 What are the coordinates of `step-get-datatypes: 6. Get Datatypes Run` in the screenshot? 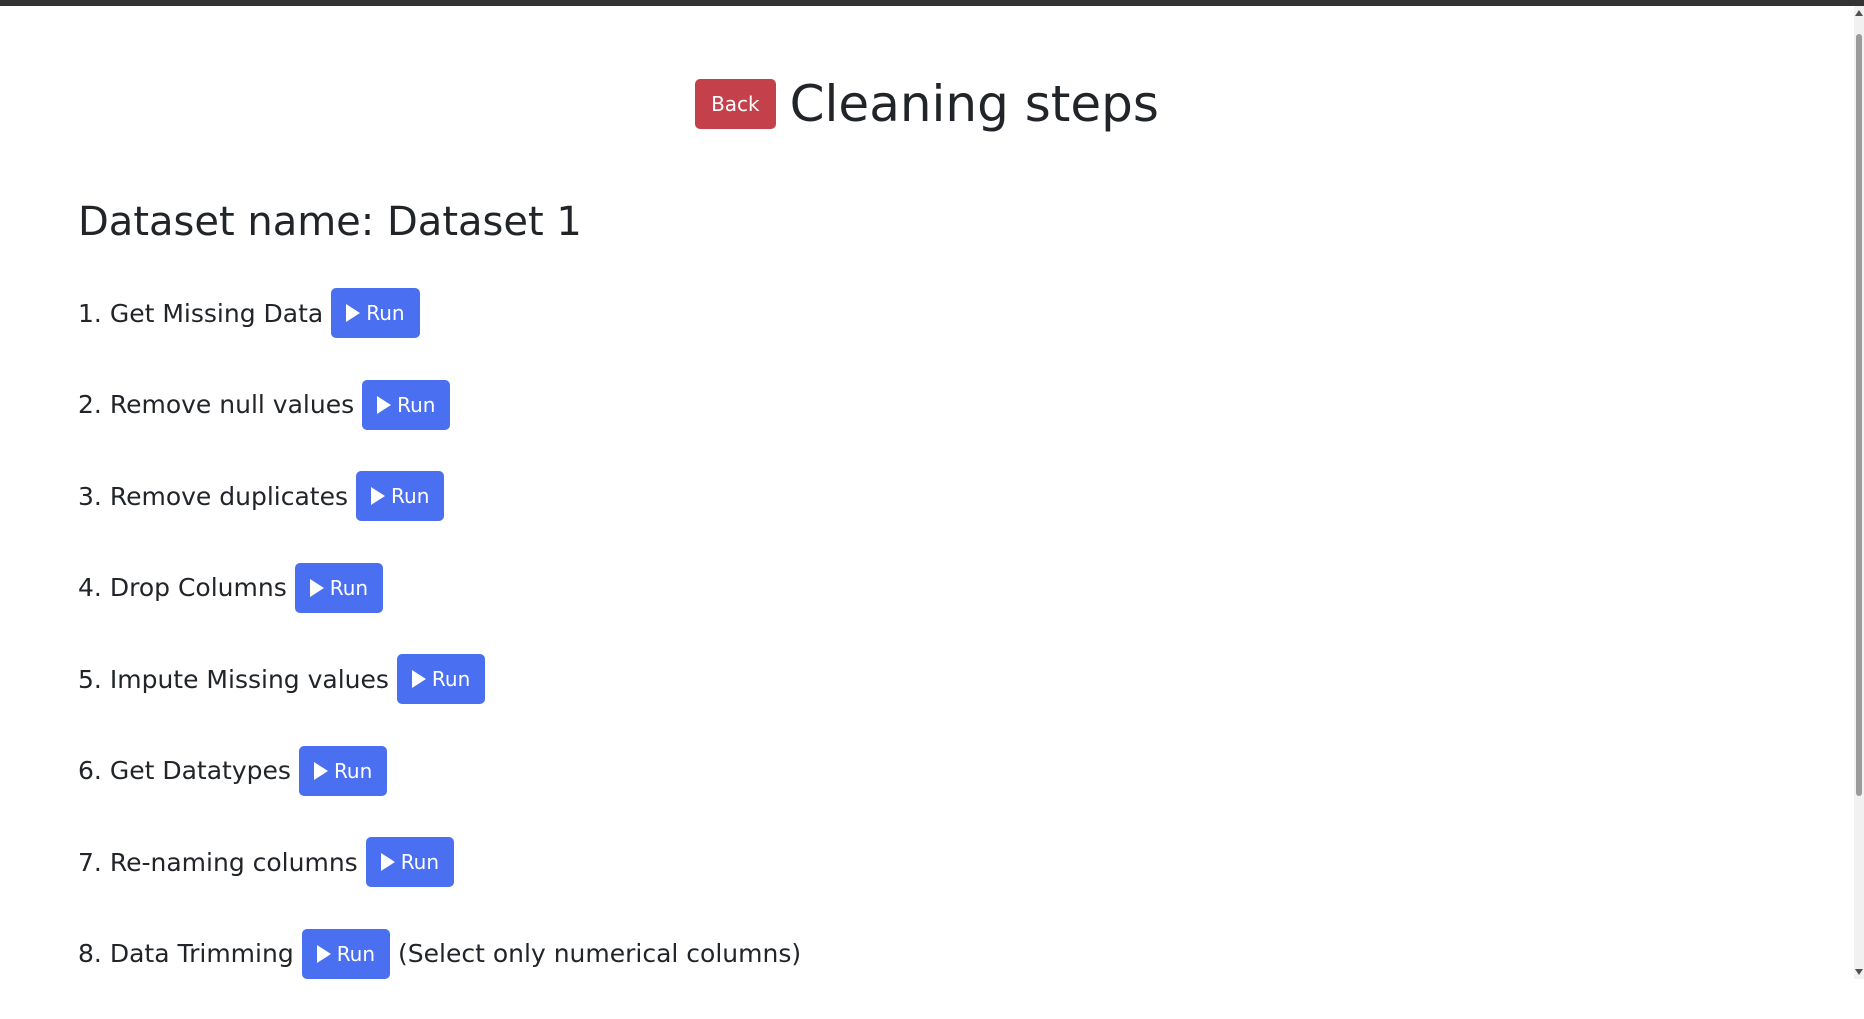 It's located at (439, 771).